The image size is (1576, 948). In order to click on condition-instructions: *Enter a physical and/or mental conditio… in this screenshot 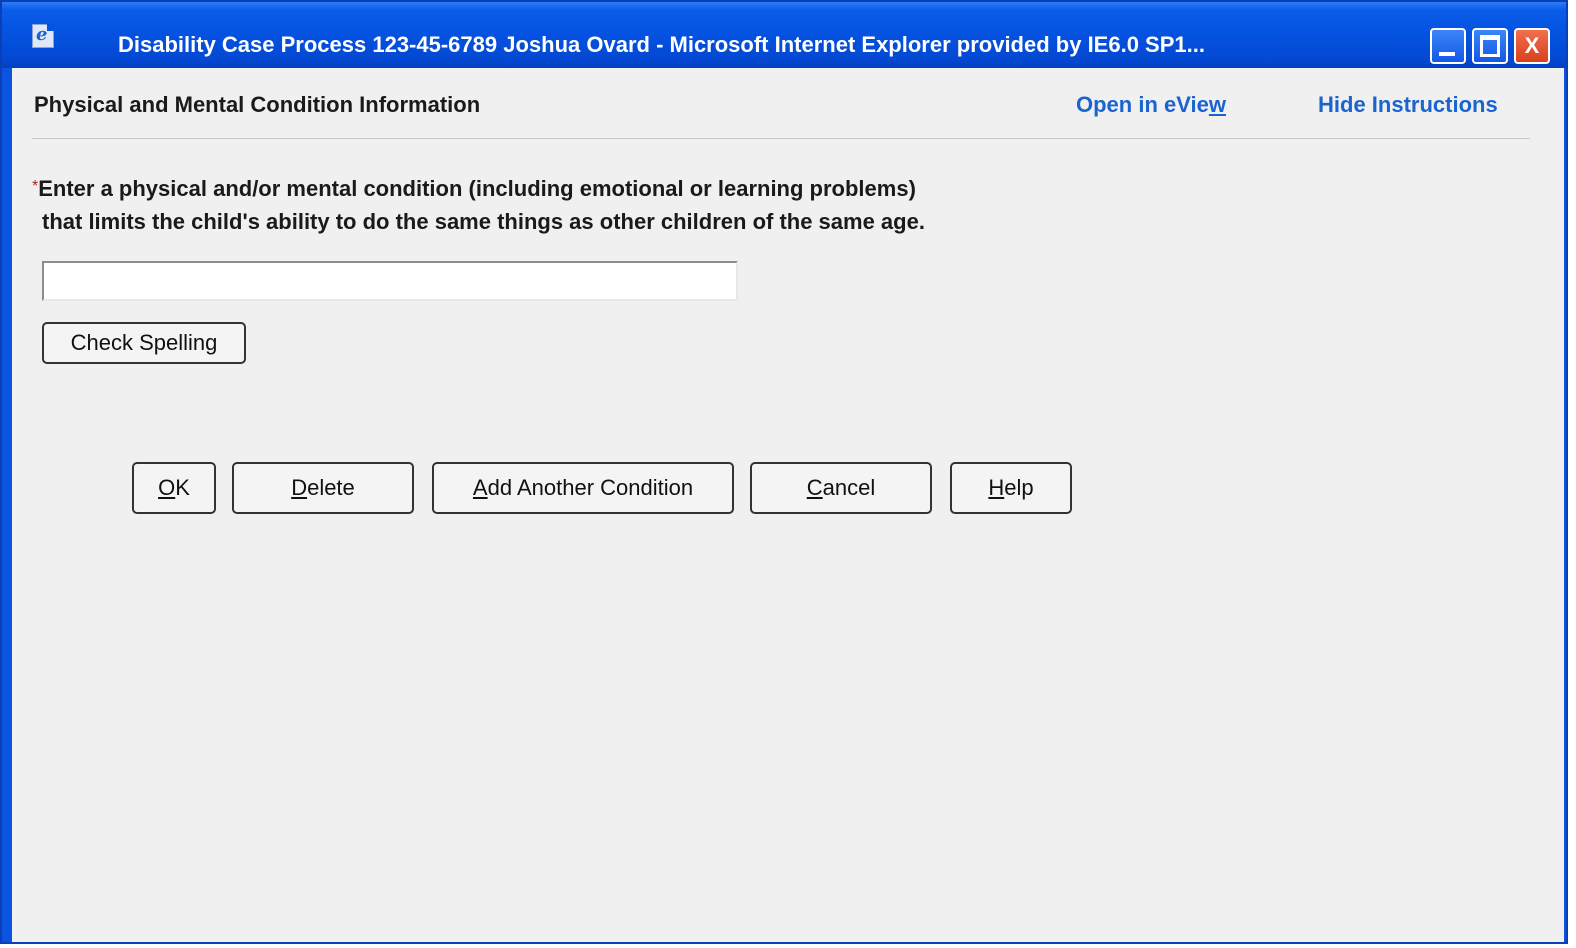, I will do `click(478, 205)`.